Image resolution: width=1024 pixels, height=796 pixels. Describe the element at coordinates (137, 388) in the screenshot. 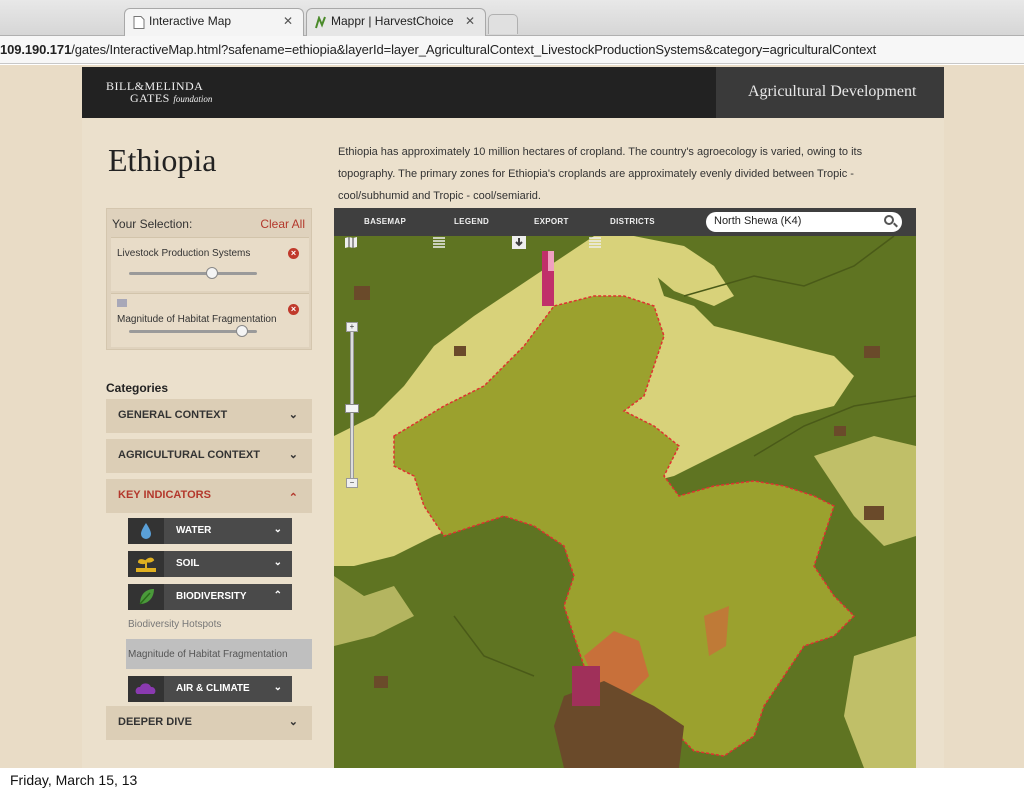

I see `categories-heading: Categories` at that location.